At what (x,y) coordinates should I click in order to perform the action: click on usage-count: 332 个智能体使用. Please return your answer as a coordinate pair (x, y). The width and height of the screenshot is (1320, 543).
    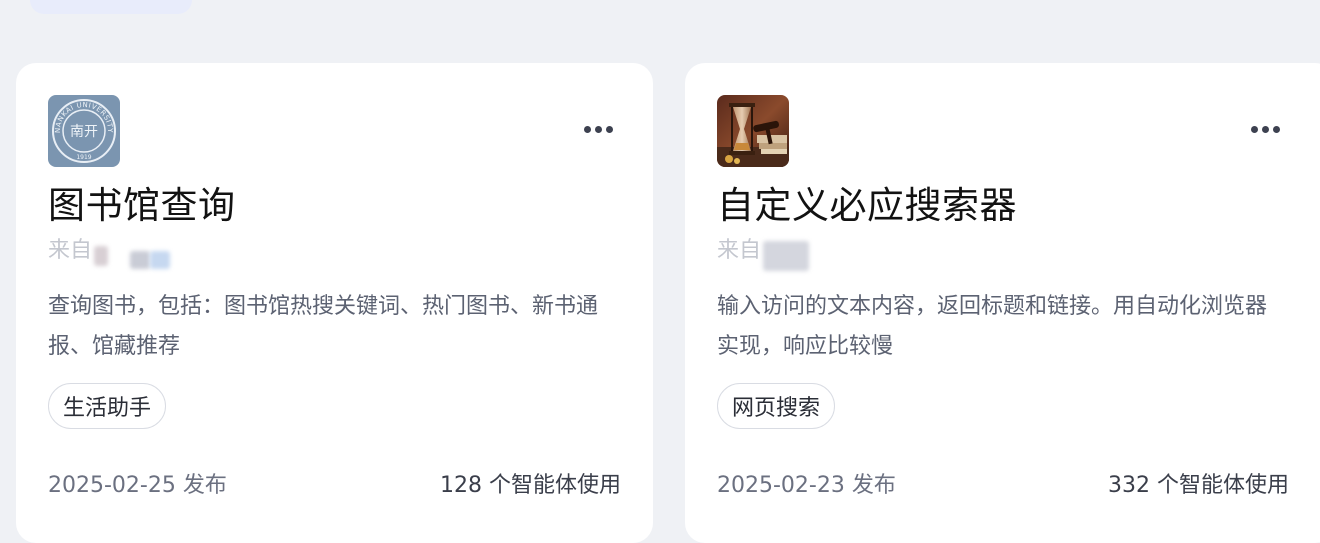
    Looking at the image, I should click on (1198, 485).